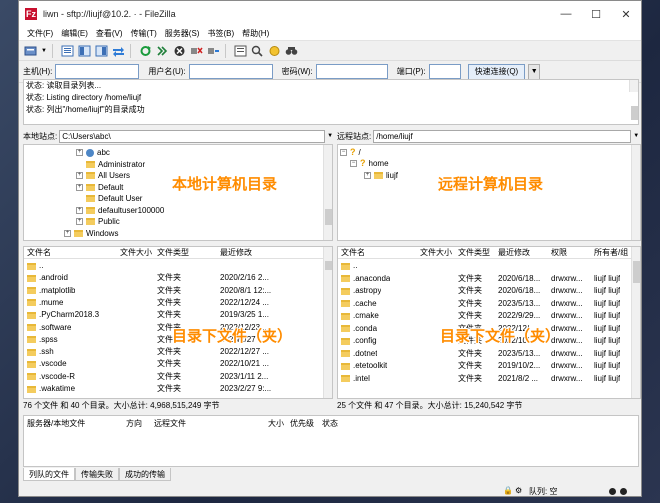  I want to click on local-path-dropdown: ▼, so click(330, 136).